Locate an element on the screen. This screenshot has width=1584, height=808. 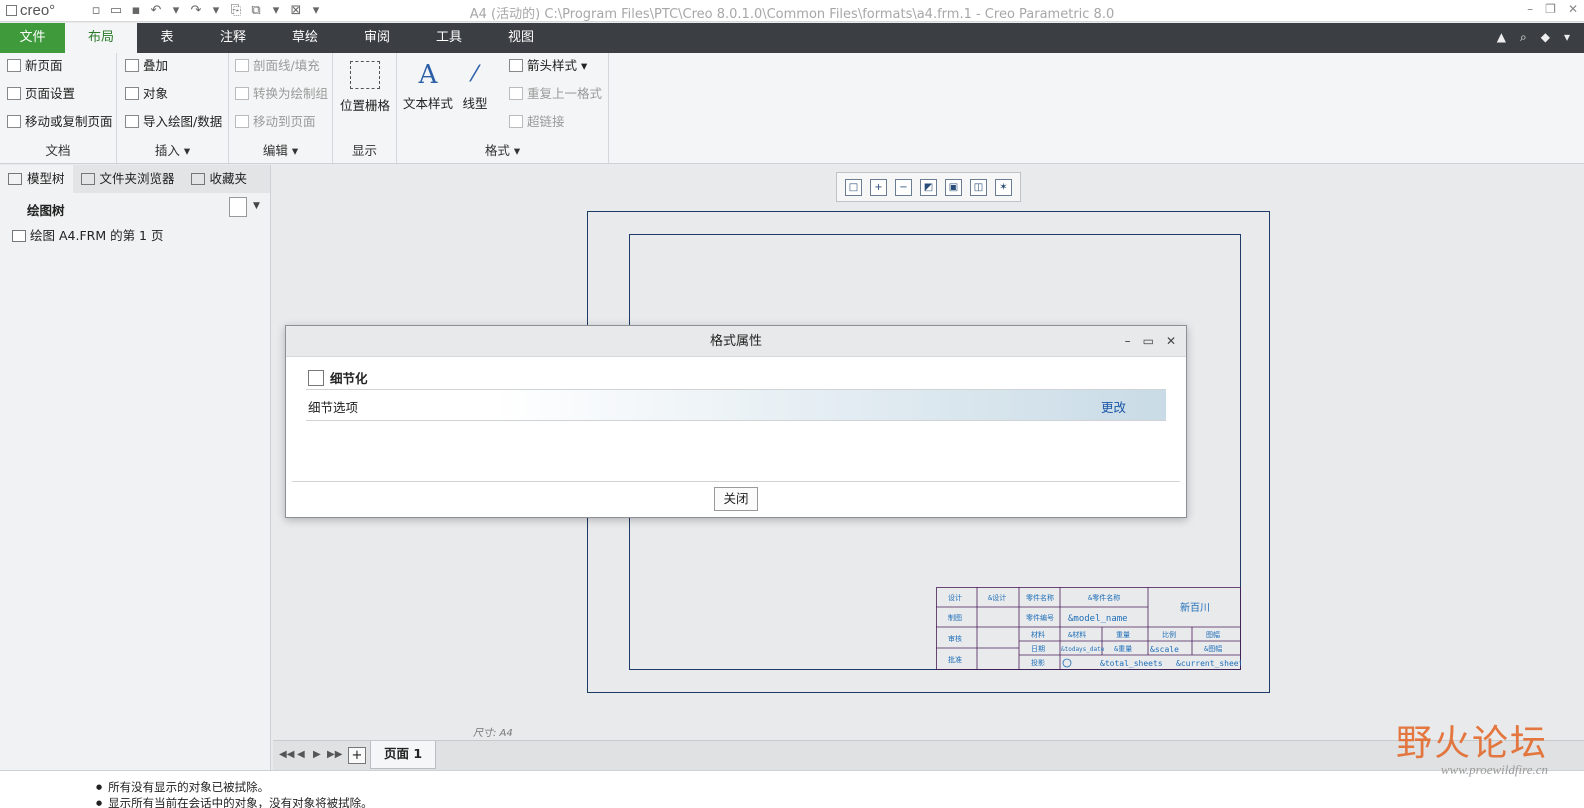
prev-page-icon: ◀ is located at coordinates (301, 754).